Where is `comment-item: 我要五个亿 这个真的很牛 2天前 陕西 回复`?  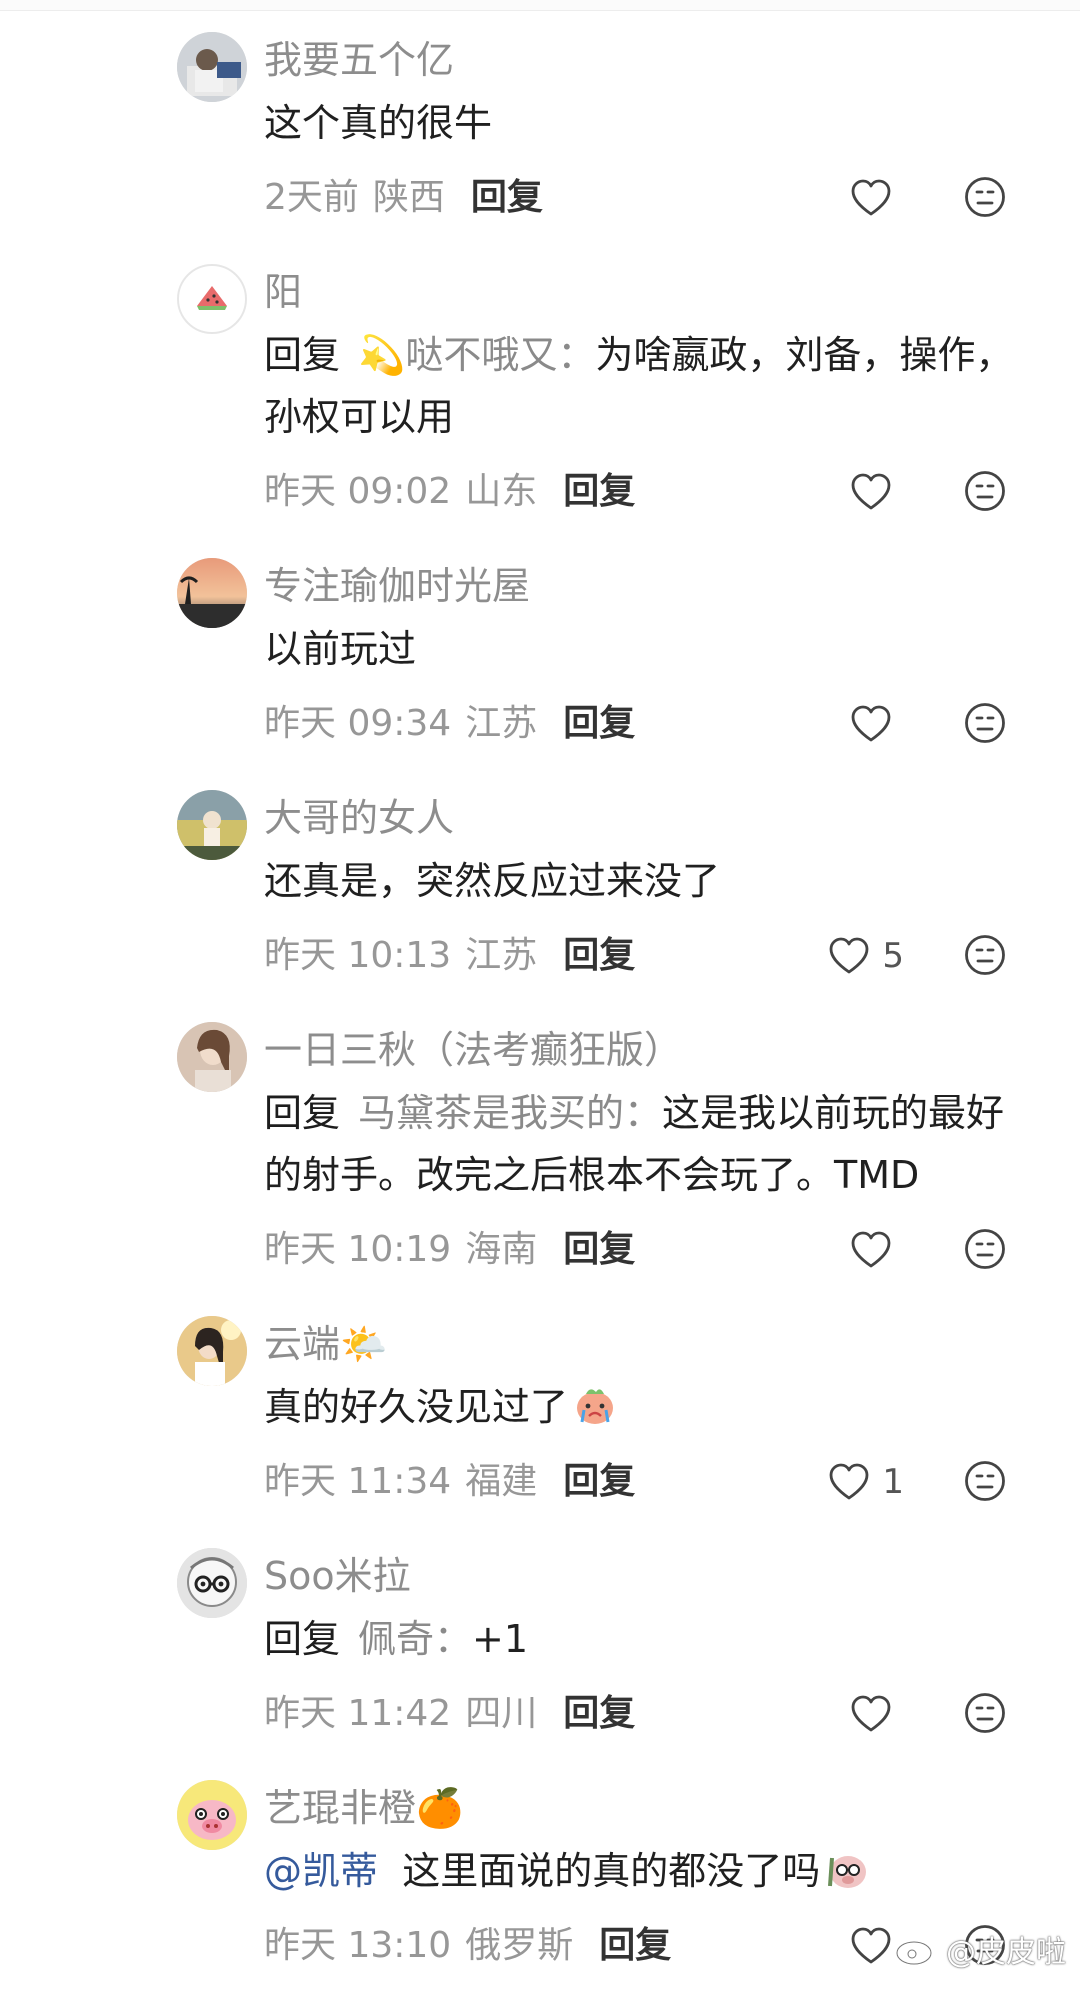 comment-item: 我要五个亿 这个真的很牛 2天前 陕西 回复 is located at coordinates (540, 130).